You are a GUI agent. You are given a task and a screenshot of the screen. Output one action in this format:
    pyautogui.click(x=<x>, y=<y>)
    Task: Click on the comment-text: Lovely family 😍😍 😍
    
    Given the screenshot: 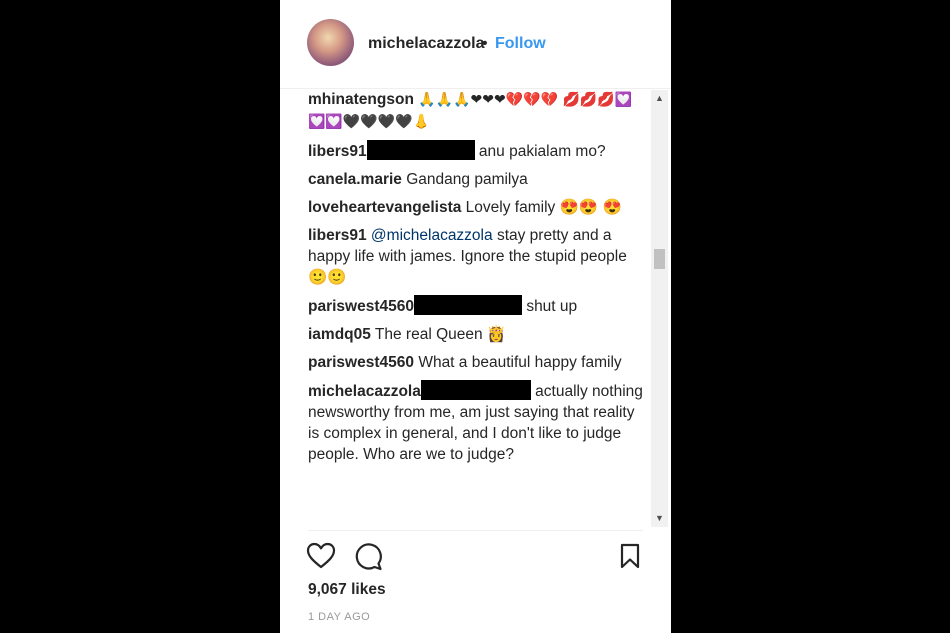 What is the action you would take?
    pyautogui.click(x=543, y=207)
    